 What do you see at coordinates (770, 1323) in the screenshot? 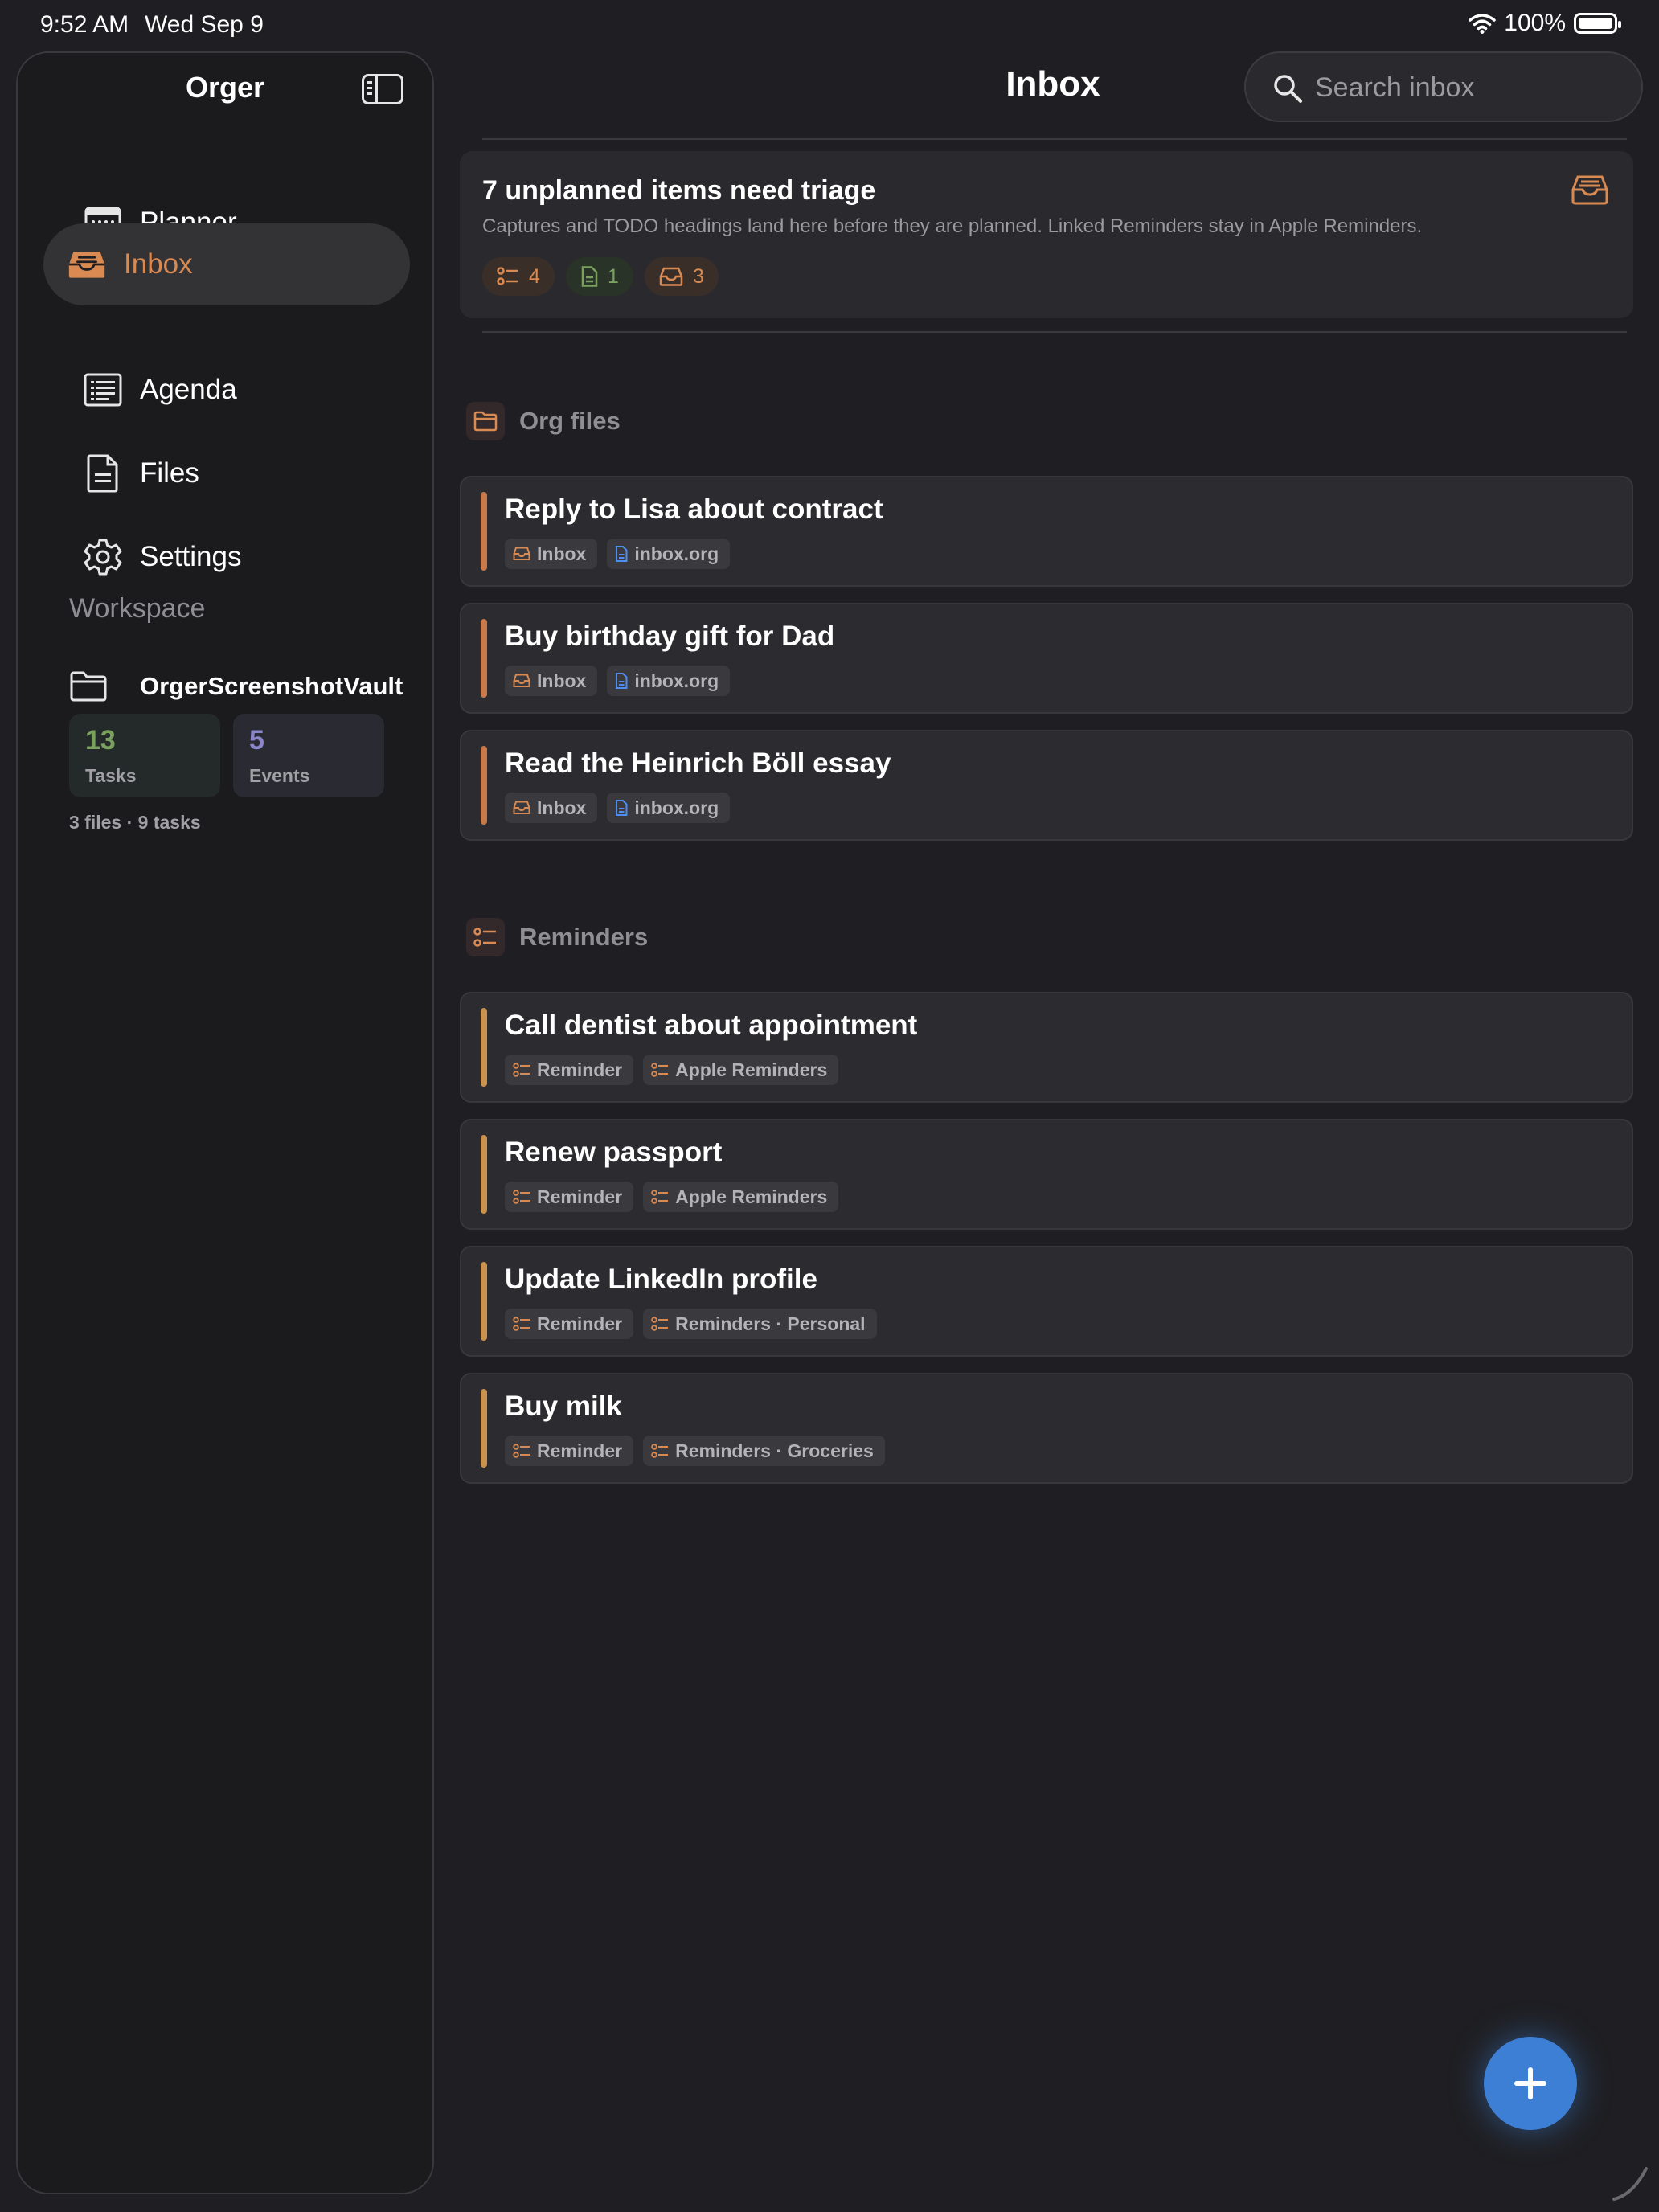
I see `tag-label: Reminders · Personal` at bounding box center [770, 1323].